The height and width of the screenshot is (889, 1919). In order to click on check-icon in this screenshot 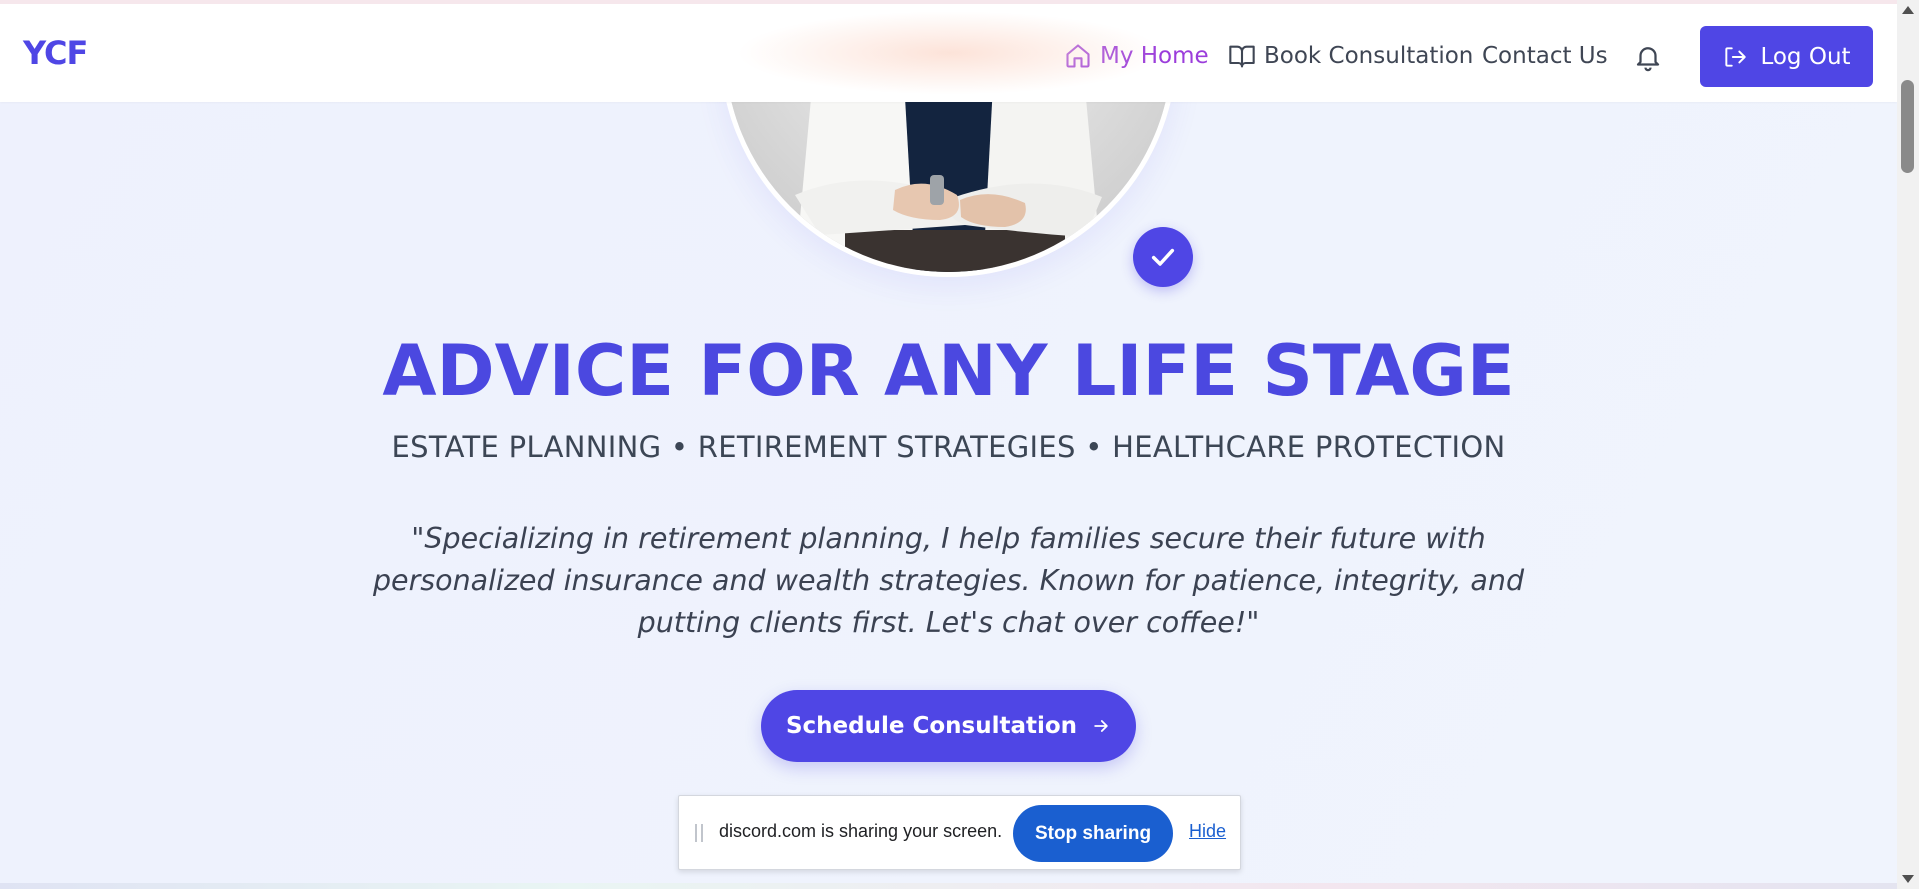, I will do `click(1163, 257)`.